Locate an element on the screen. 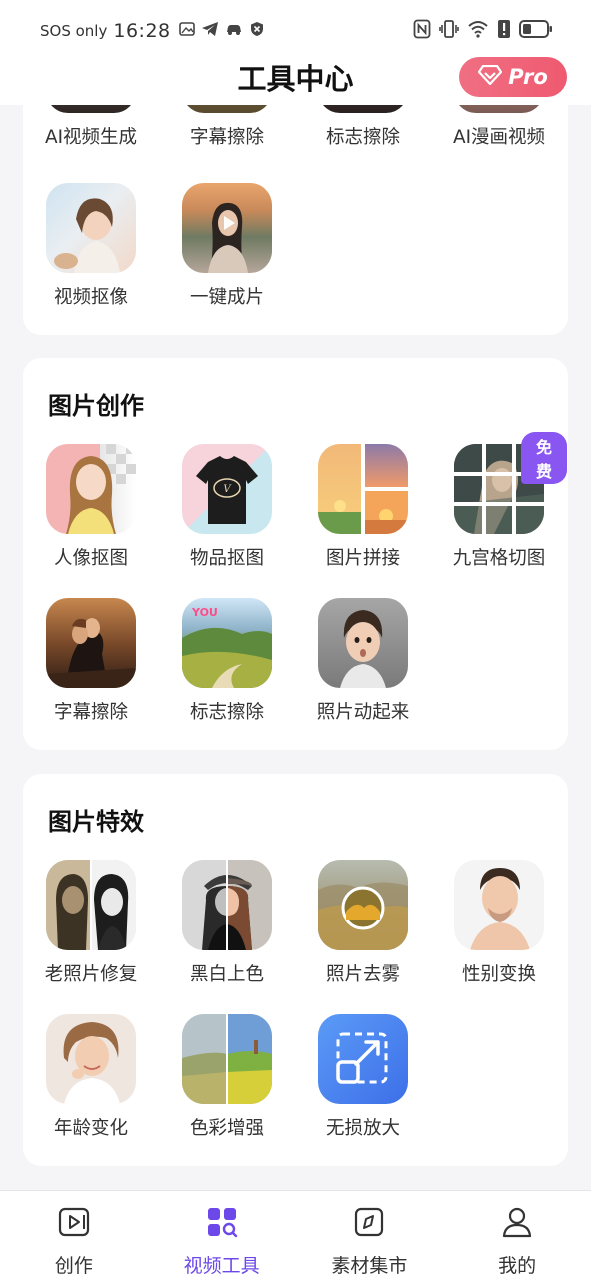  tool-label: AI漫画视频 is located at coordinates (499, 137).